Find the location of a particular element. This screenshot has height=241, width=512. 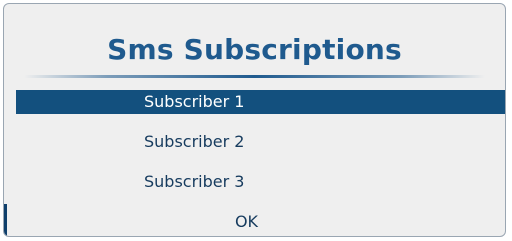

menu-item-label: Subscriber 1 is located at coordinates (194, 101).